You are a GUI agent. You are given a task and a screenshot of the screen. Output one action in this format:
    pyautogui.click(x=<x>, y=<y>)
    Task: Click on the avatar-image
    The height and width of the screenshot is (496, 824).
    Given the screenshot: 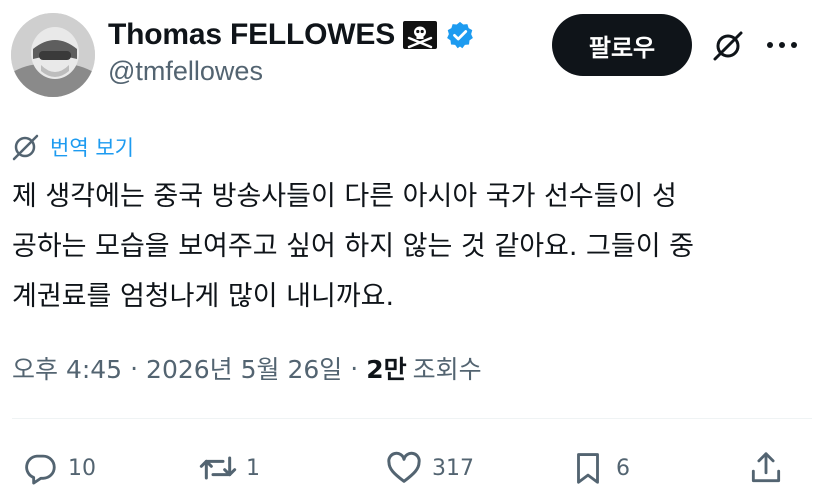 What is the action you would take?
    pyautogui.click(x=53, y=55)
    